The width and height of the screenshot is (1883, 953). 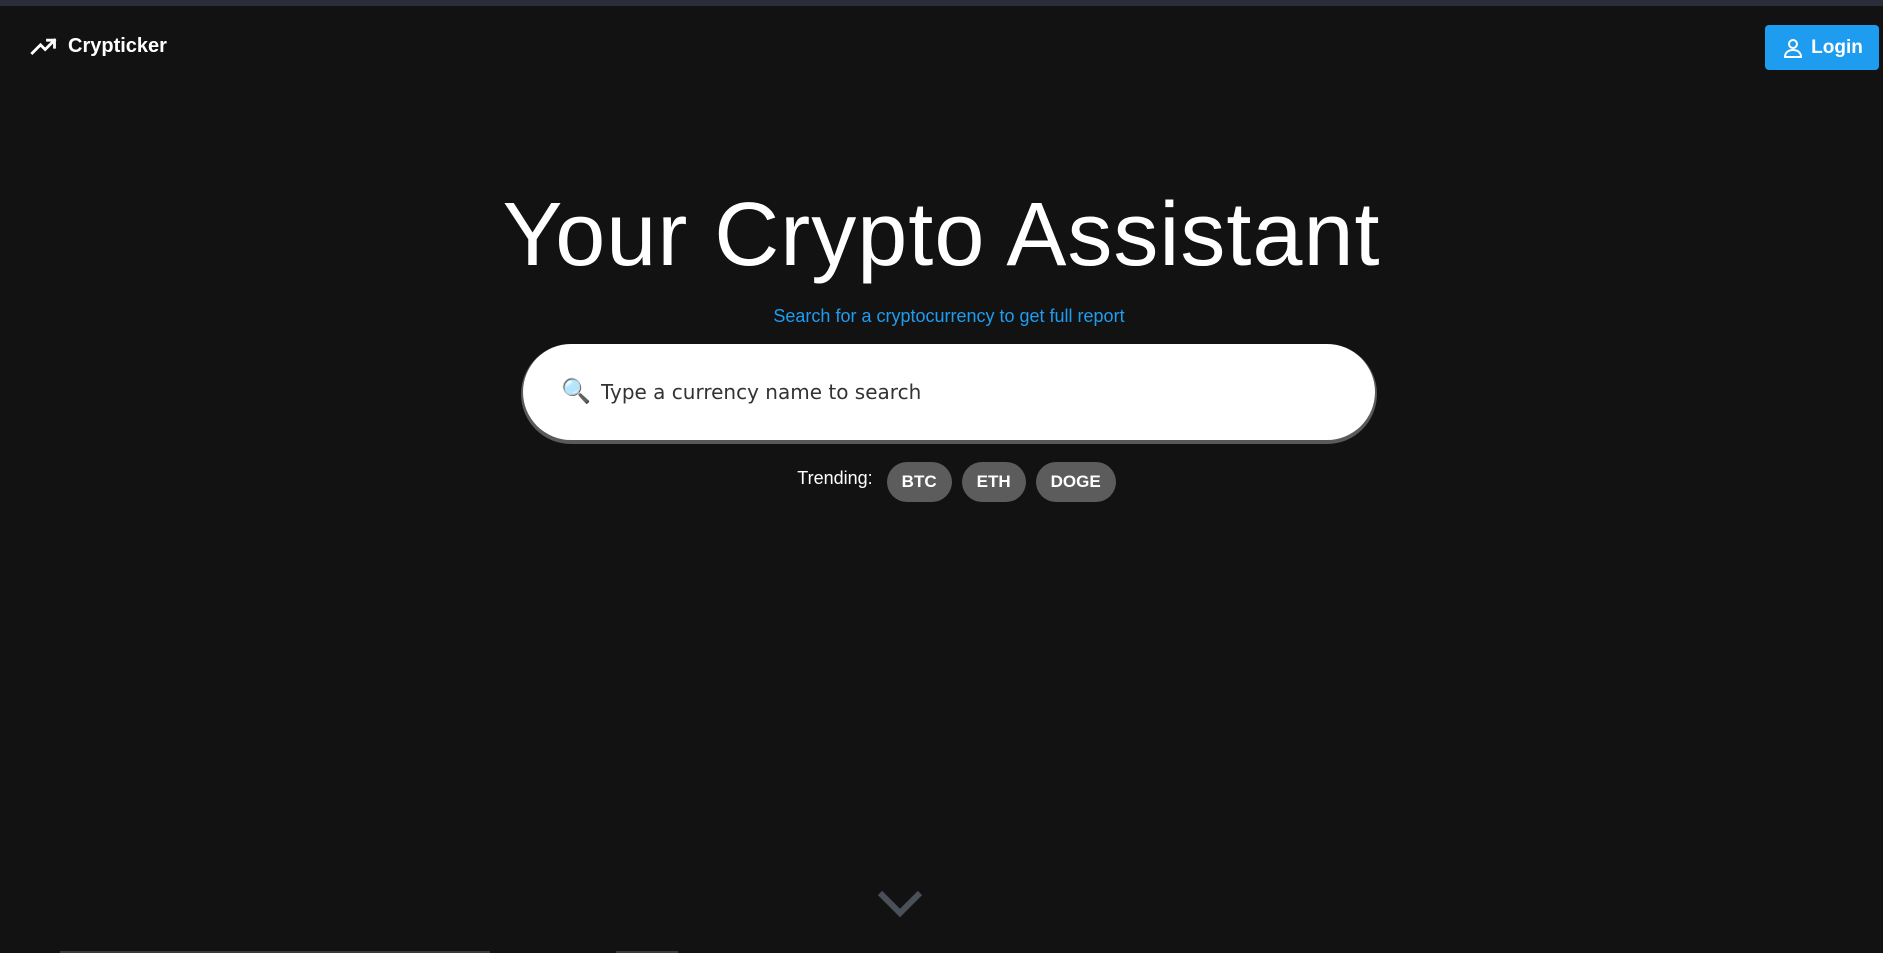 I want to click on trending-label: Trending:, so click(x=835, y=478).